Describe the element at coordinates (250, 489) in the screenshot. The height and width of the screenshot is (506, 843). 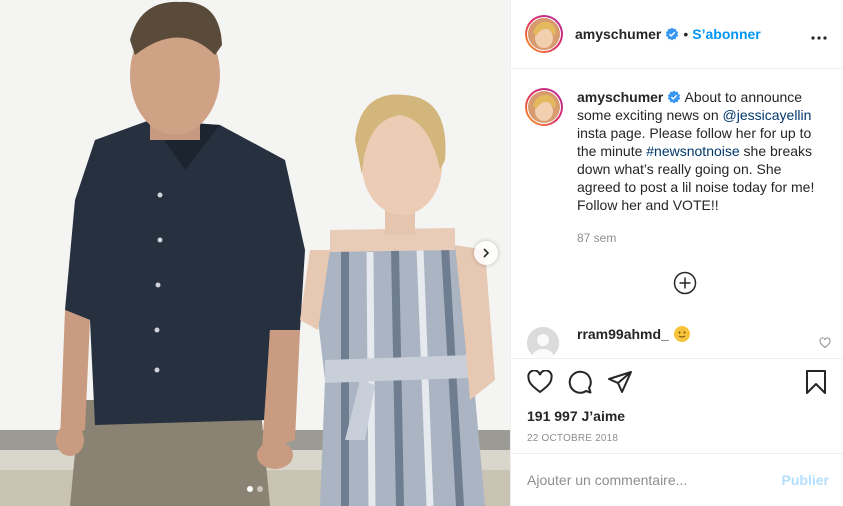
I see `carousel-dot-active` at that location.